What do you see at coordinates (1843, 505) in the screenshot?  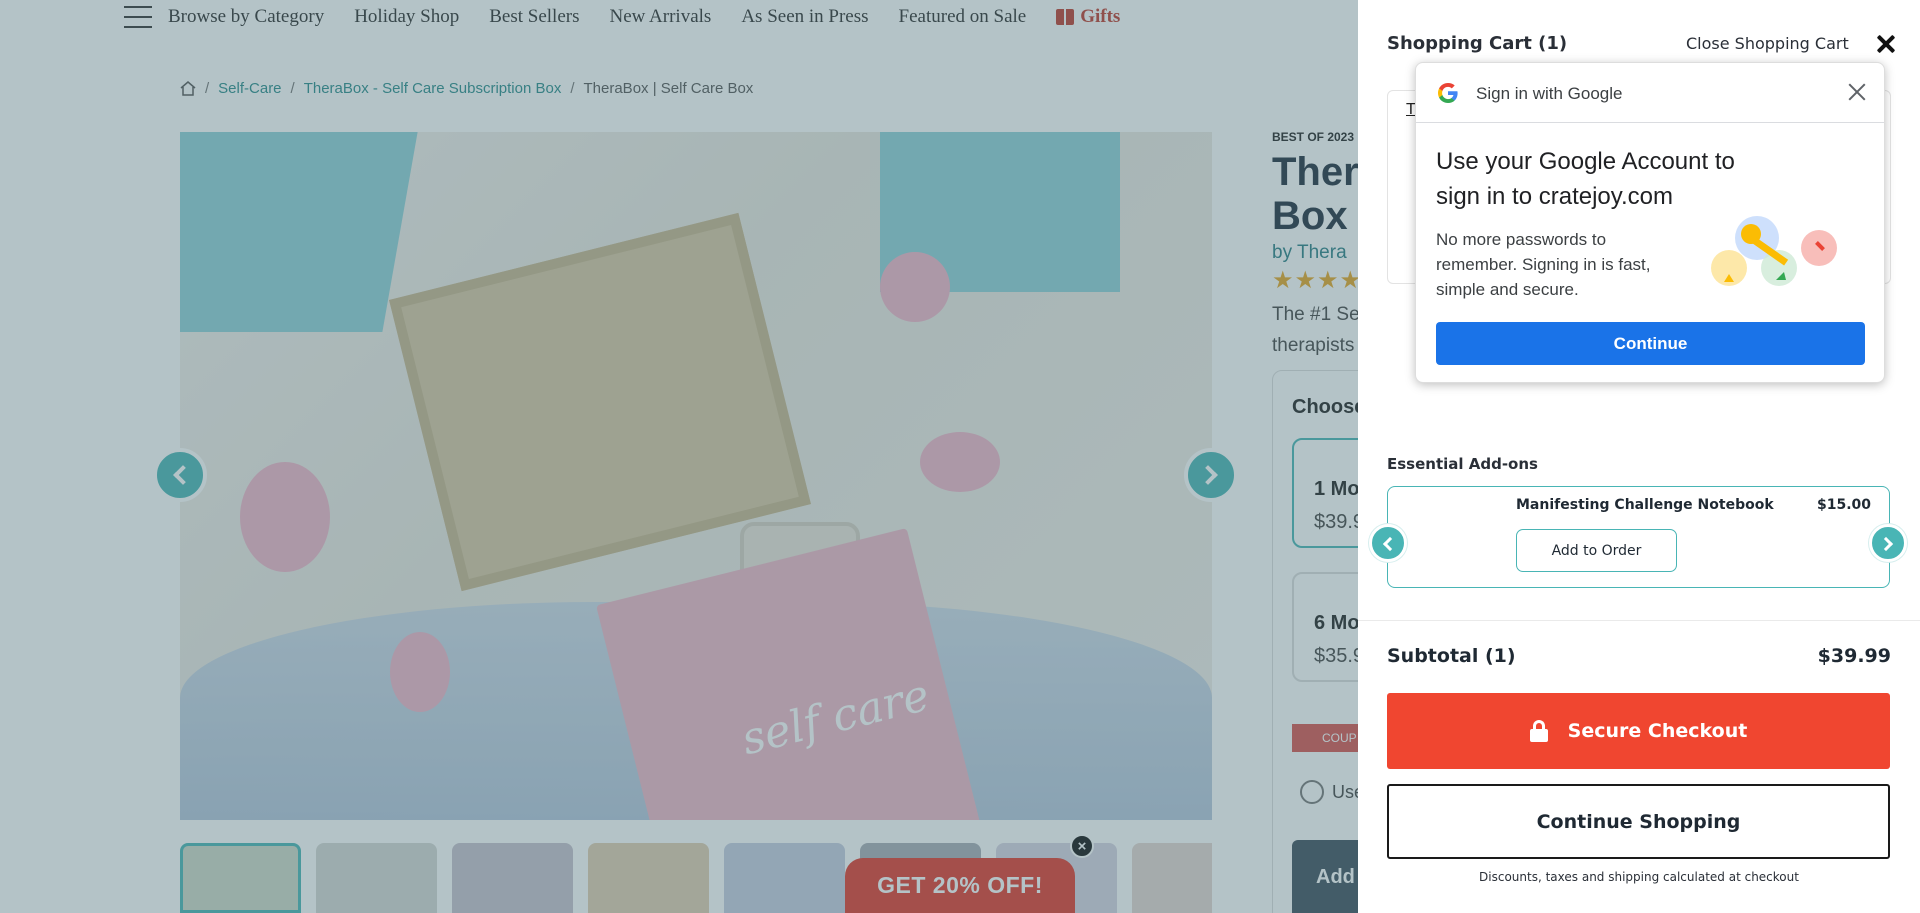 I see `addon-price: $15.00` at bounding box center [1843, 505].